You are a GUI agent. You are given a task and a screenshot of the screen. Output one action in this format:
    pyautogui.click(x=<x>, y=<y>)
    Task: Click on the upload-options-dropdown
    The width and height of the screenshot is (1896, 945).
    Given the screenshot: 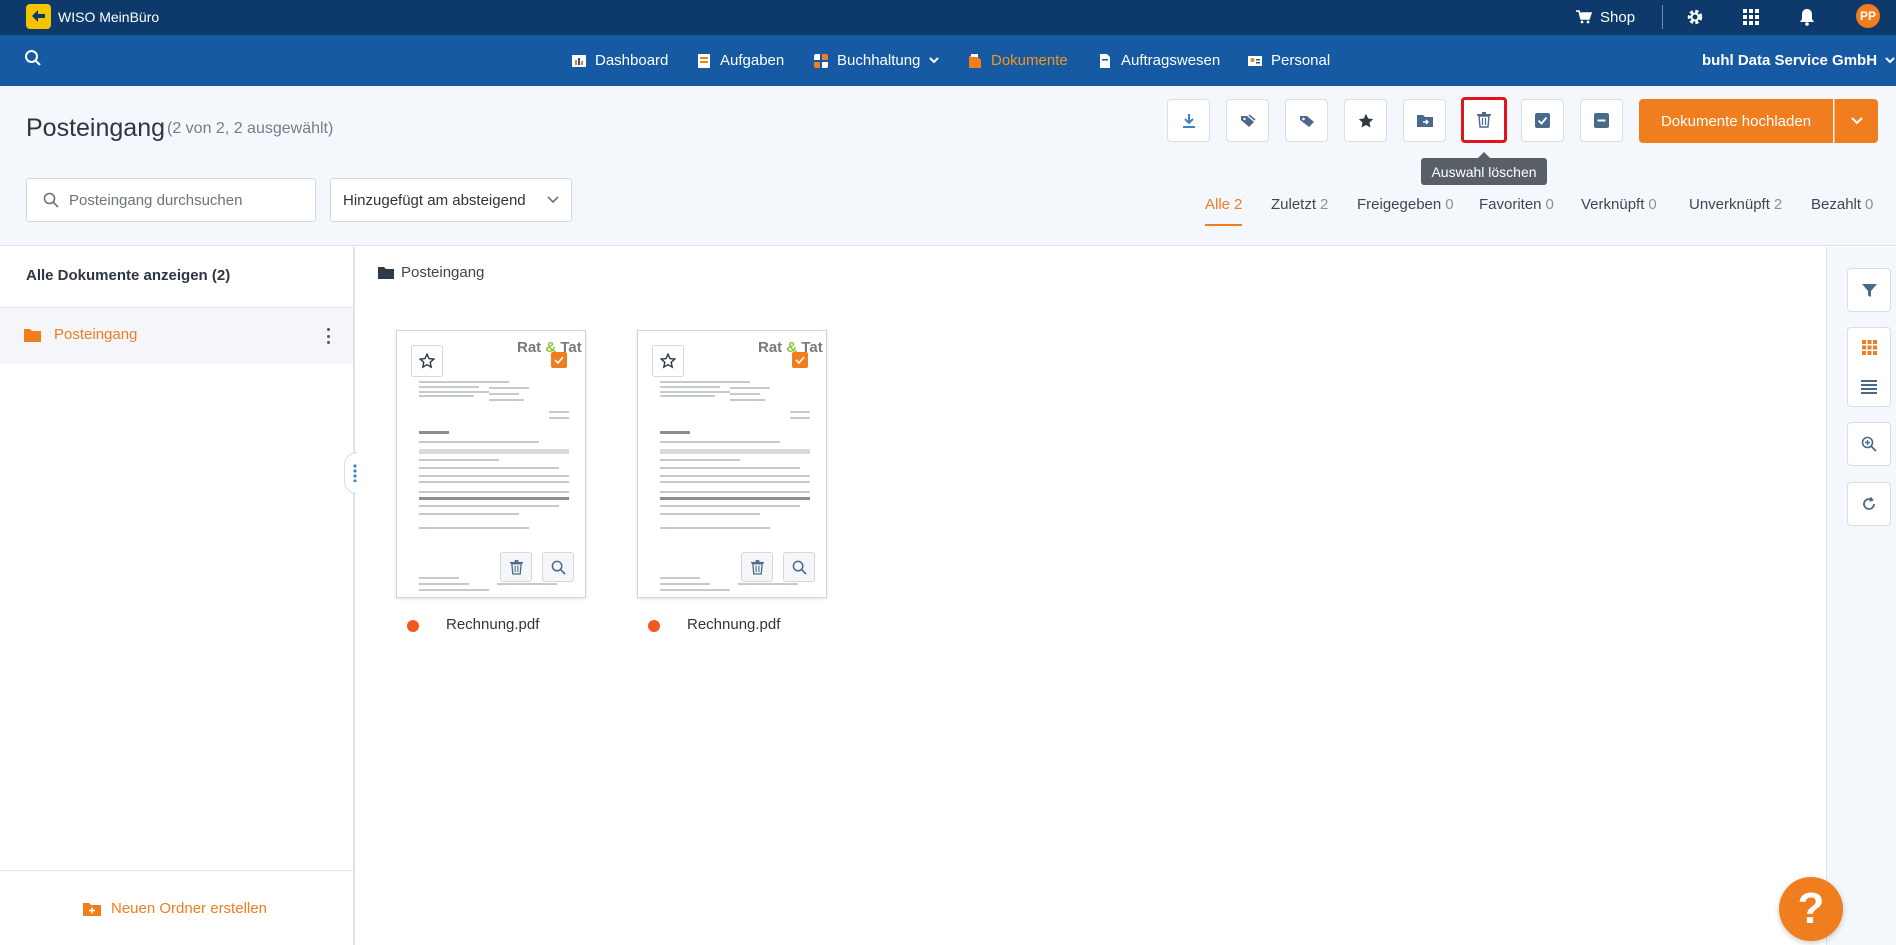 What is the action you would take?
    pyautogui.click(x=1856, y=121)
    